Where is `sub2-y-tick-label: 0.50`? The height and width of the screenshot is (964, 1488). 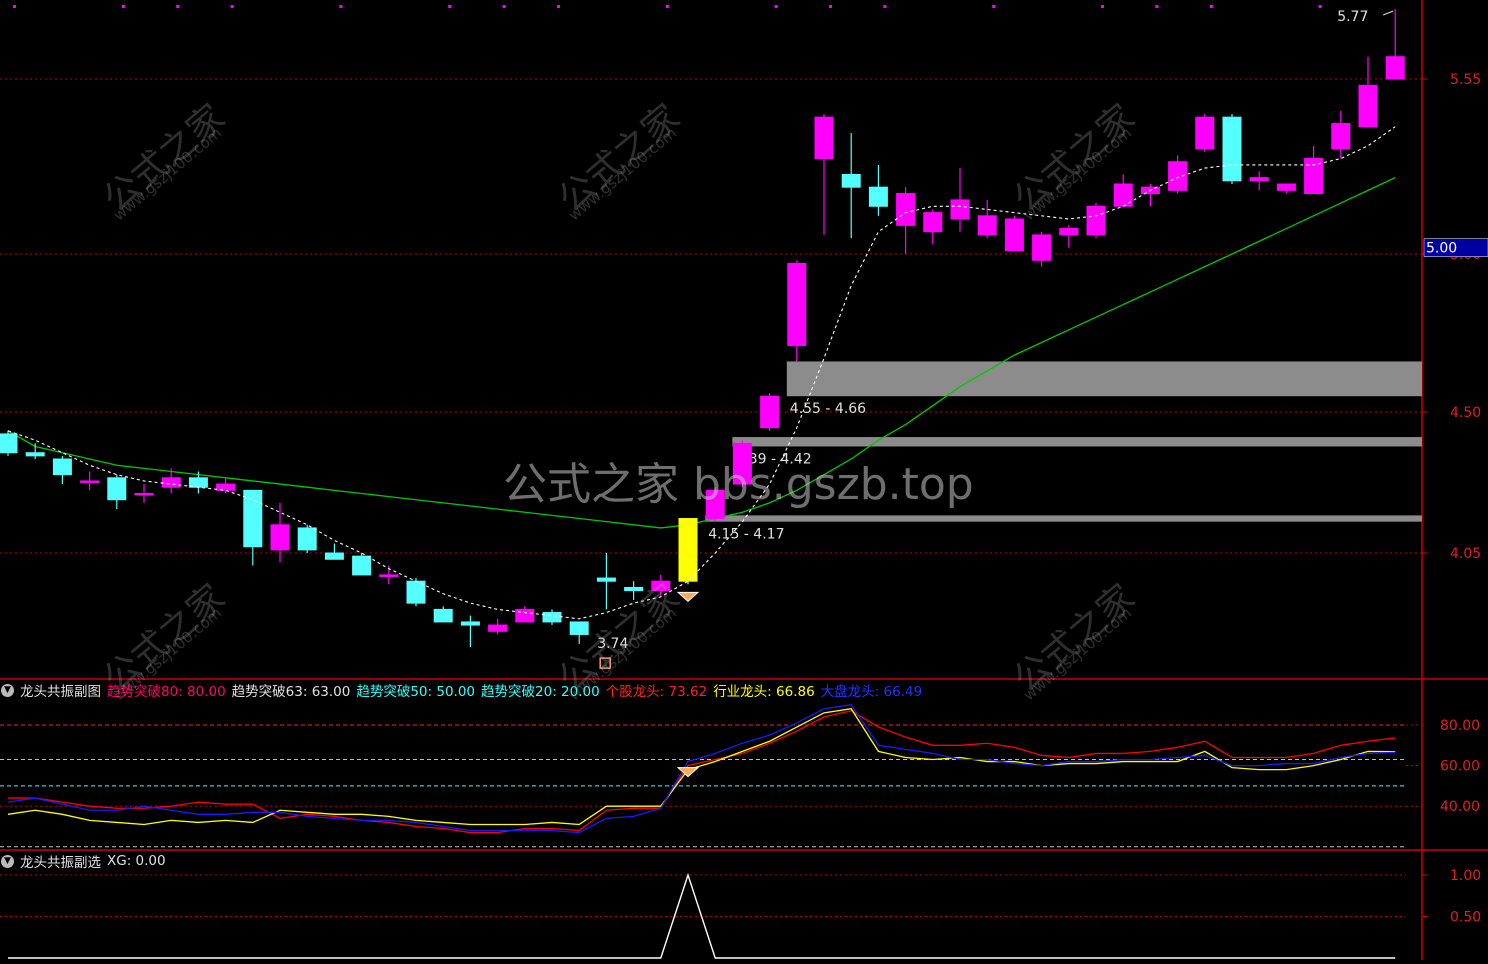 sub2-y-tick-label: 0.50 is located at coordinates (1465, 918).